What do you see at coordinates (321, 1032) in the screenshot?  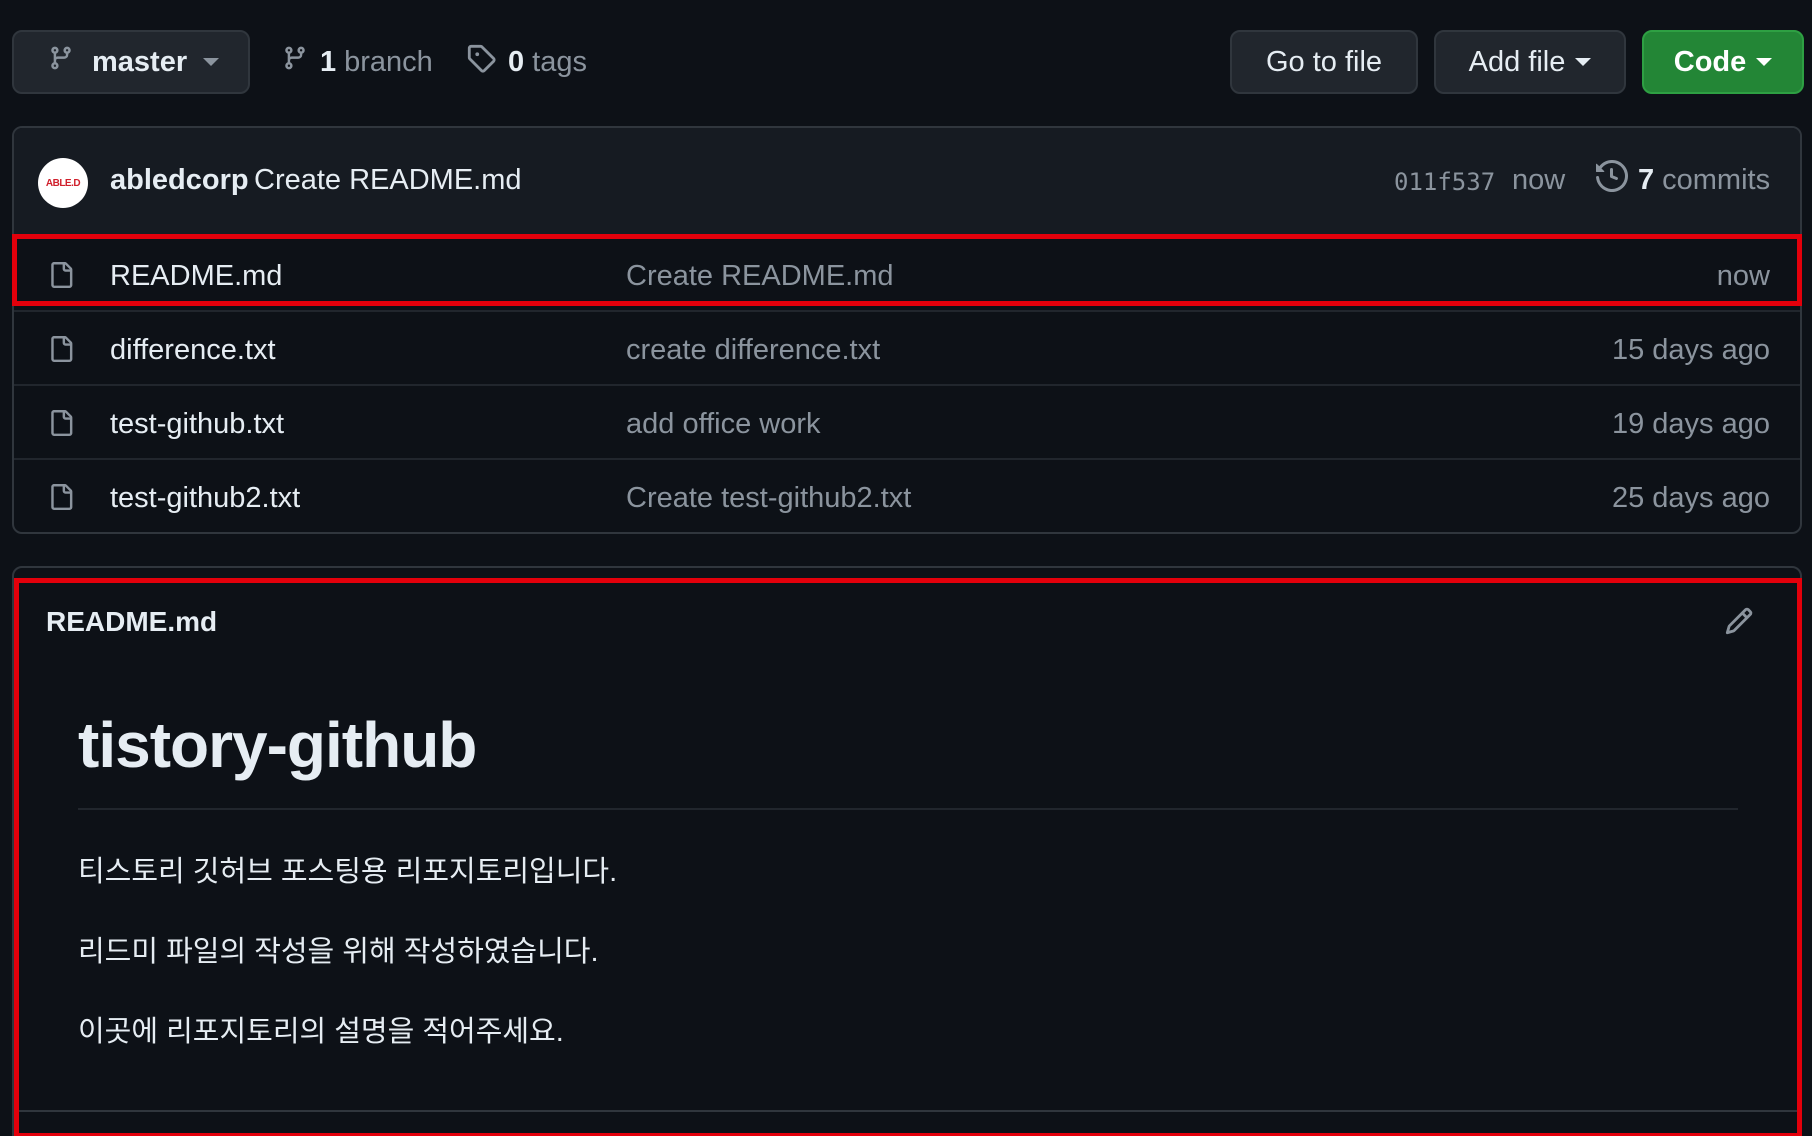 I see `readme-paragraph: 이곳에 리포지토리의 설명을 적어주세요.` at bounding box center [321, 1032].